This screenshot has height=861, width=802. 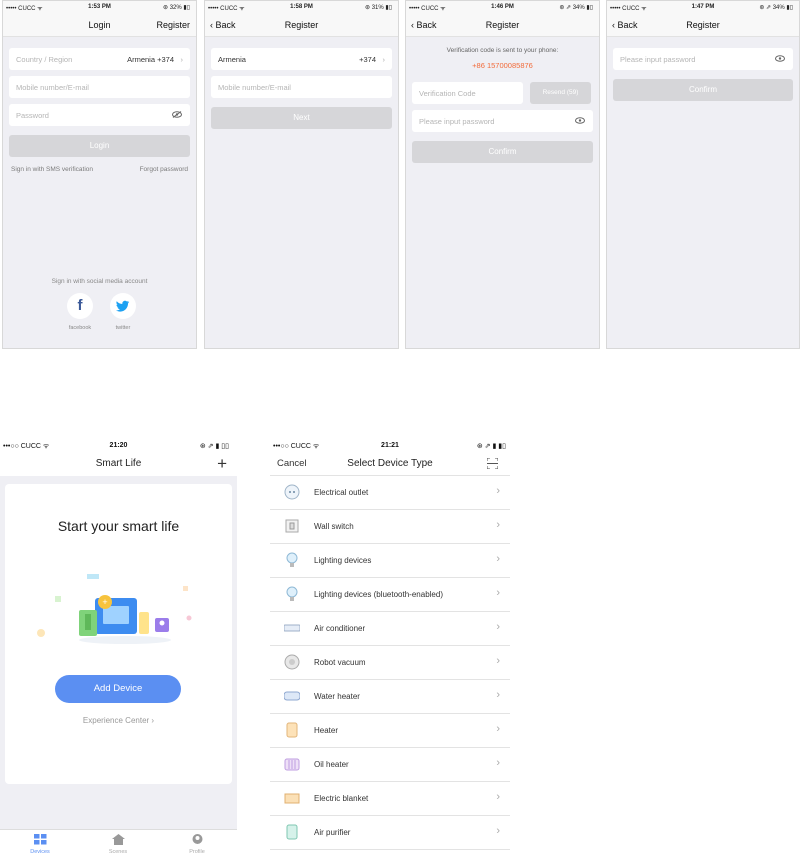 What do you see at coordinates (114, 609) in the screenshot?
I see `smart-home-illustration: +` at bounding box center [114, 609].